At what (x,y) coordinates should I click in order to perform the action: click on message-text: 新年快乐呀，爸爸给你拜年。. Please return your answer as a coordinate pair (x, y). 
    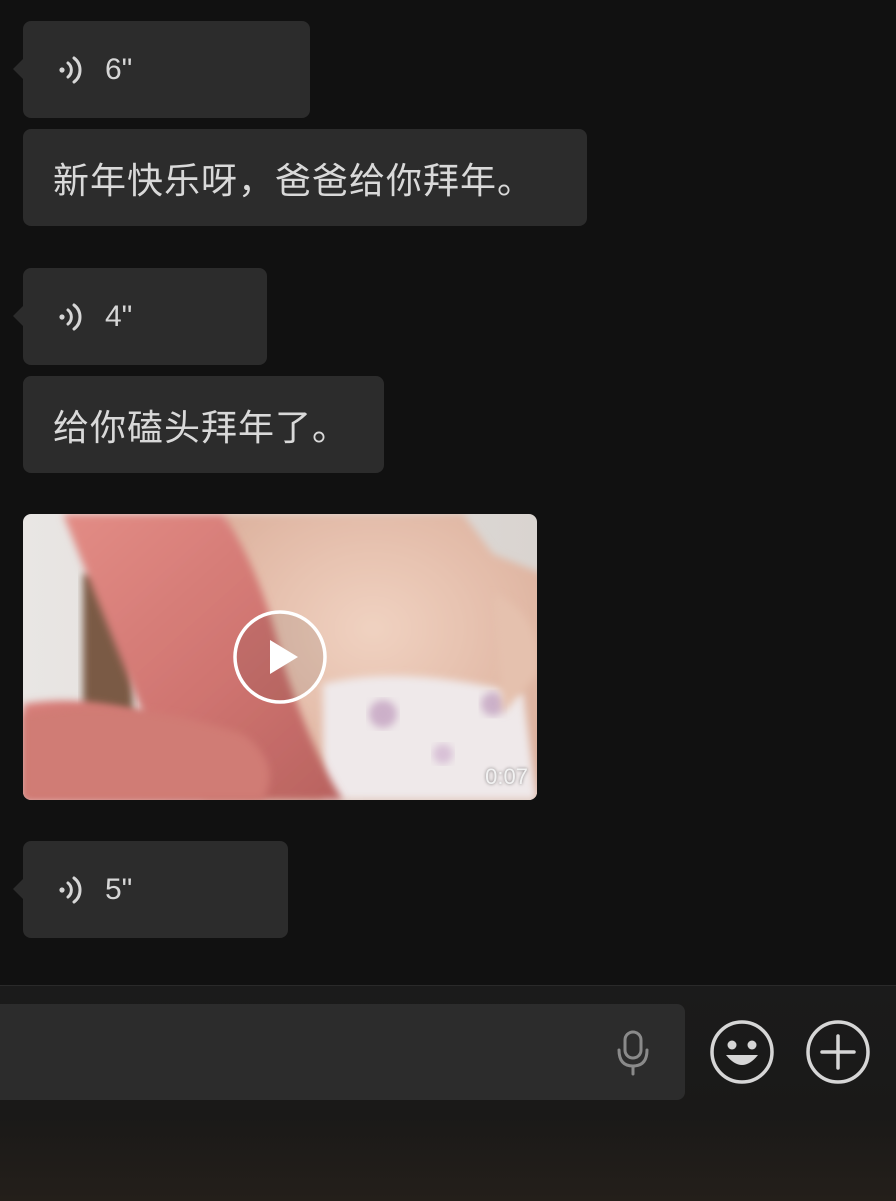
    Looking at the image, I should click on (294, 181).